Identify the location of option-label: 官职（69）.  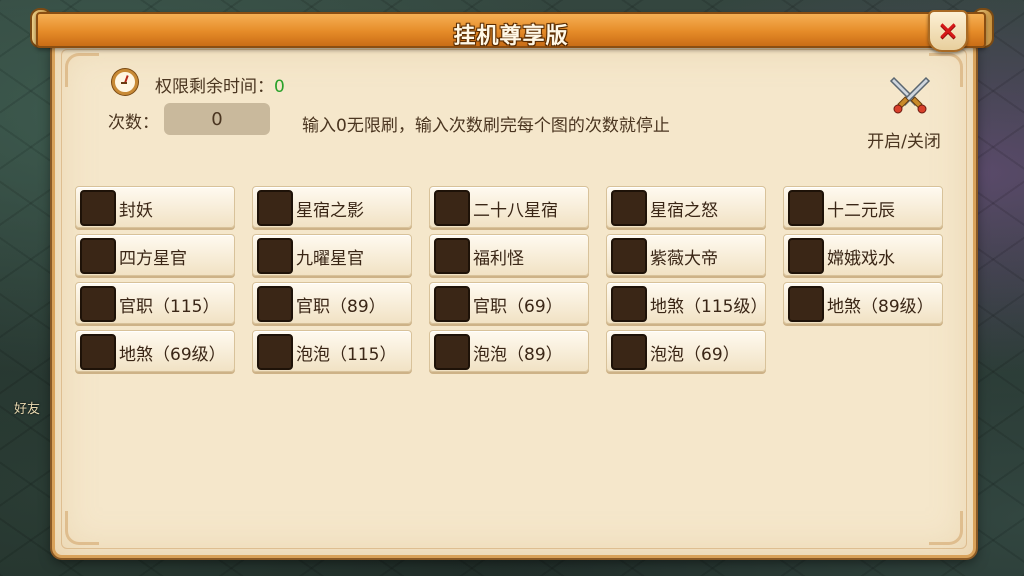
(518, 307).